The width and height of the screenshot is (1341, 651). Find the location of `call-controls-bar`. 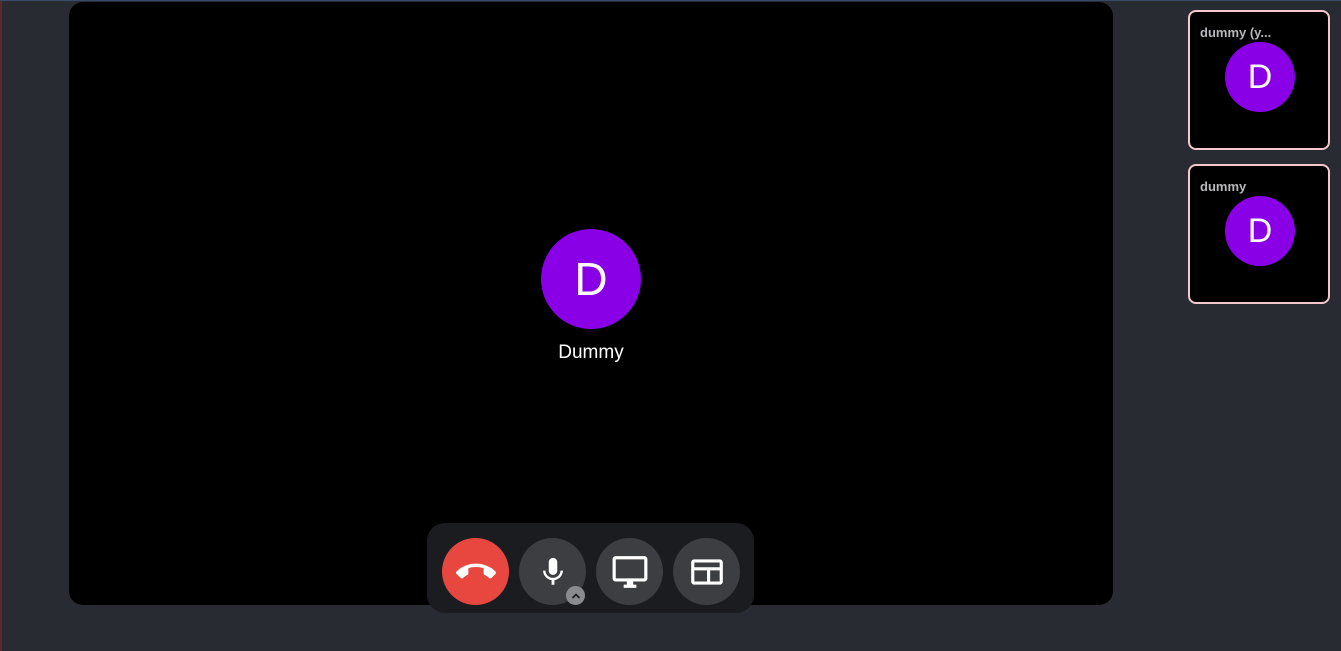

call-controls-bar is located at coordinates (590, 568).